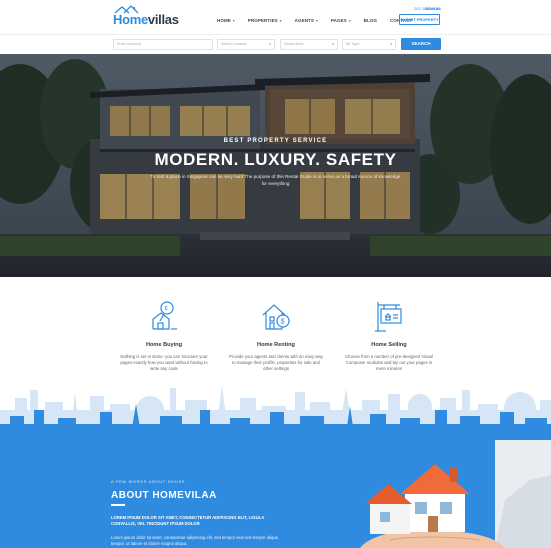 The height and width of the screenshot is (548, 551). I want to click on home-selling-icon, so click(388, 317).